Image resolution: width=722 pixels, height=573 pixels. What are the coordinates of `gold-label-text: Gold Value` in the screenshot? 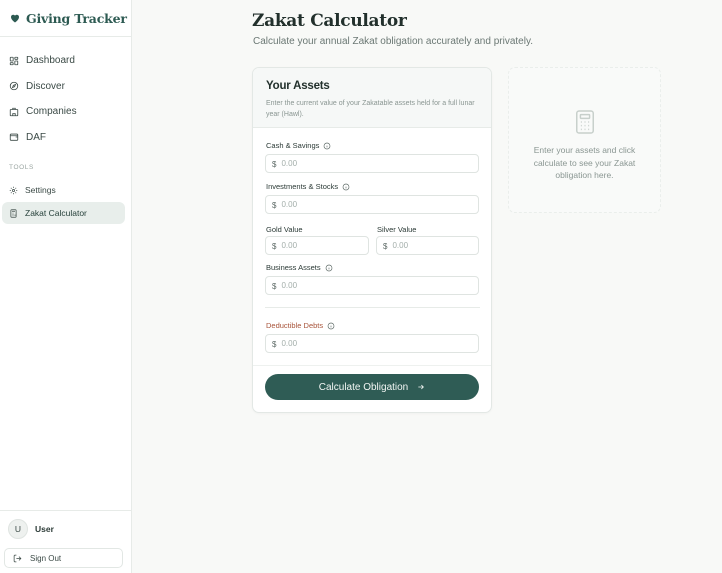 It's located at (284, 229).